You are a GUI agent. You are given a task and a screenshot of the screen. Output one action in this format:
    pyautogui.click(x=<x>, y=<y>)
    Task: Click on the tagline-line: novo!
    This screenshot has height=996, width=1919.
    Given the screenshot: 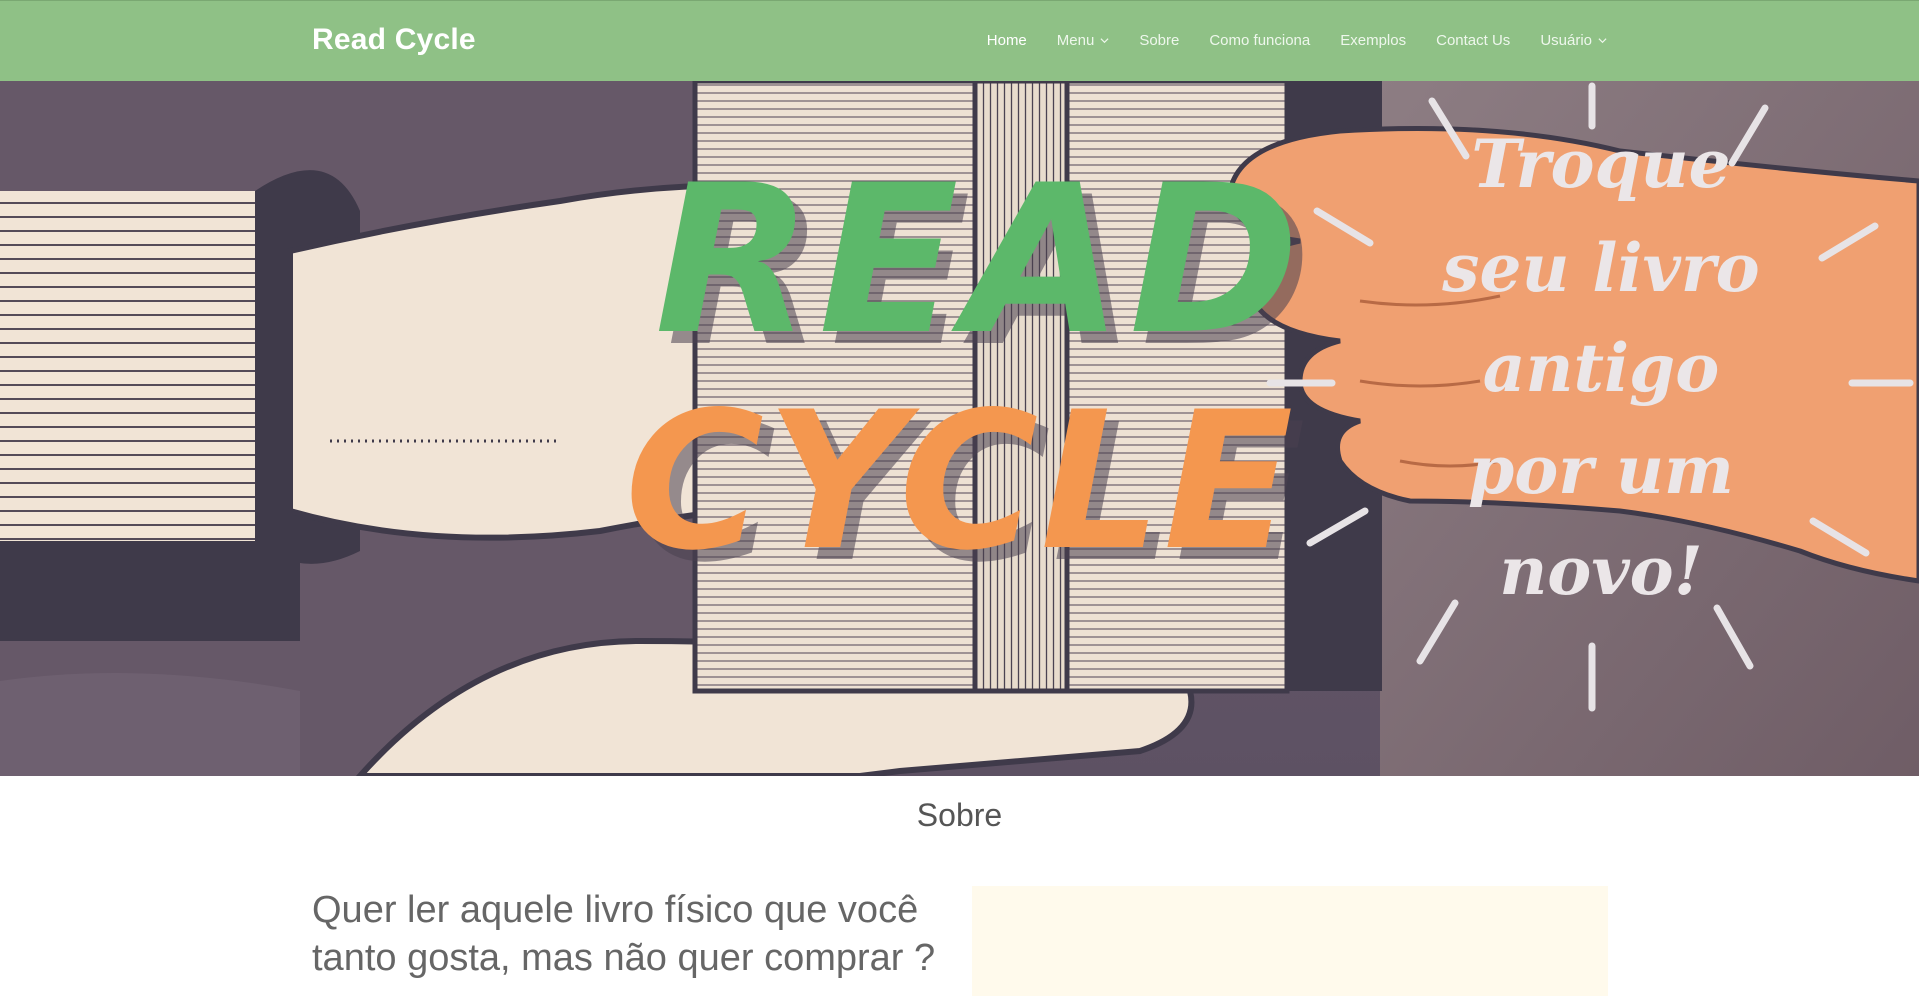 What is the action you would take?
    pyautogui.click(x=1600, y=571)
    